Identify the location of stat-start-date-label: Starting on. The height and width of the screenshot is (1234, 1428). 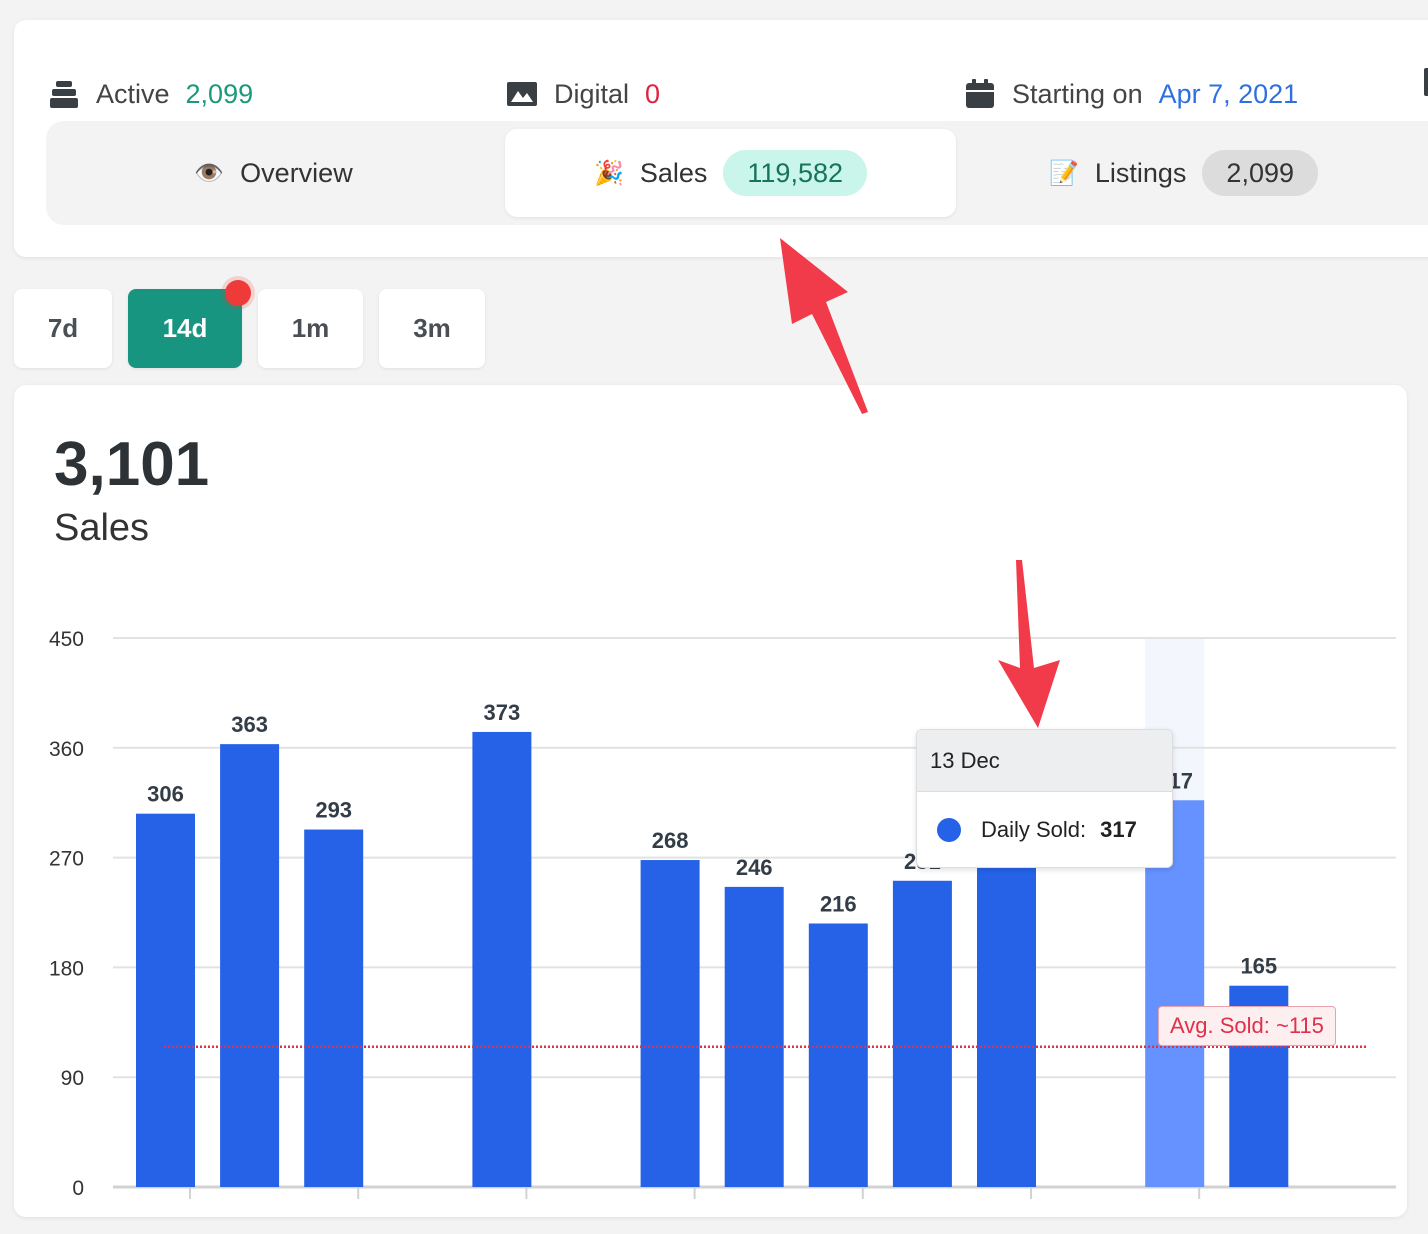
(1077, 93).